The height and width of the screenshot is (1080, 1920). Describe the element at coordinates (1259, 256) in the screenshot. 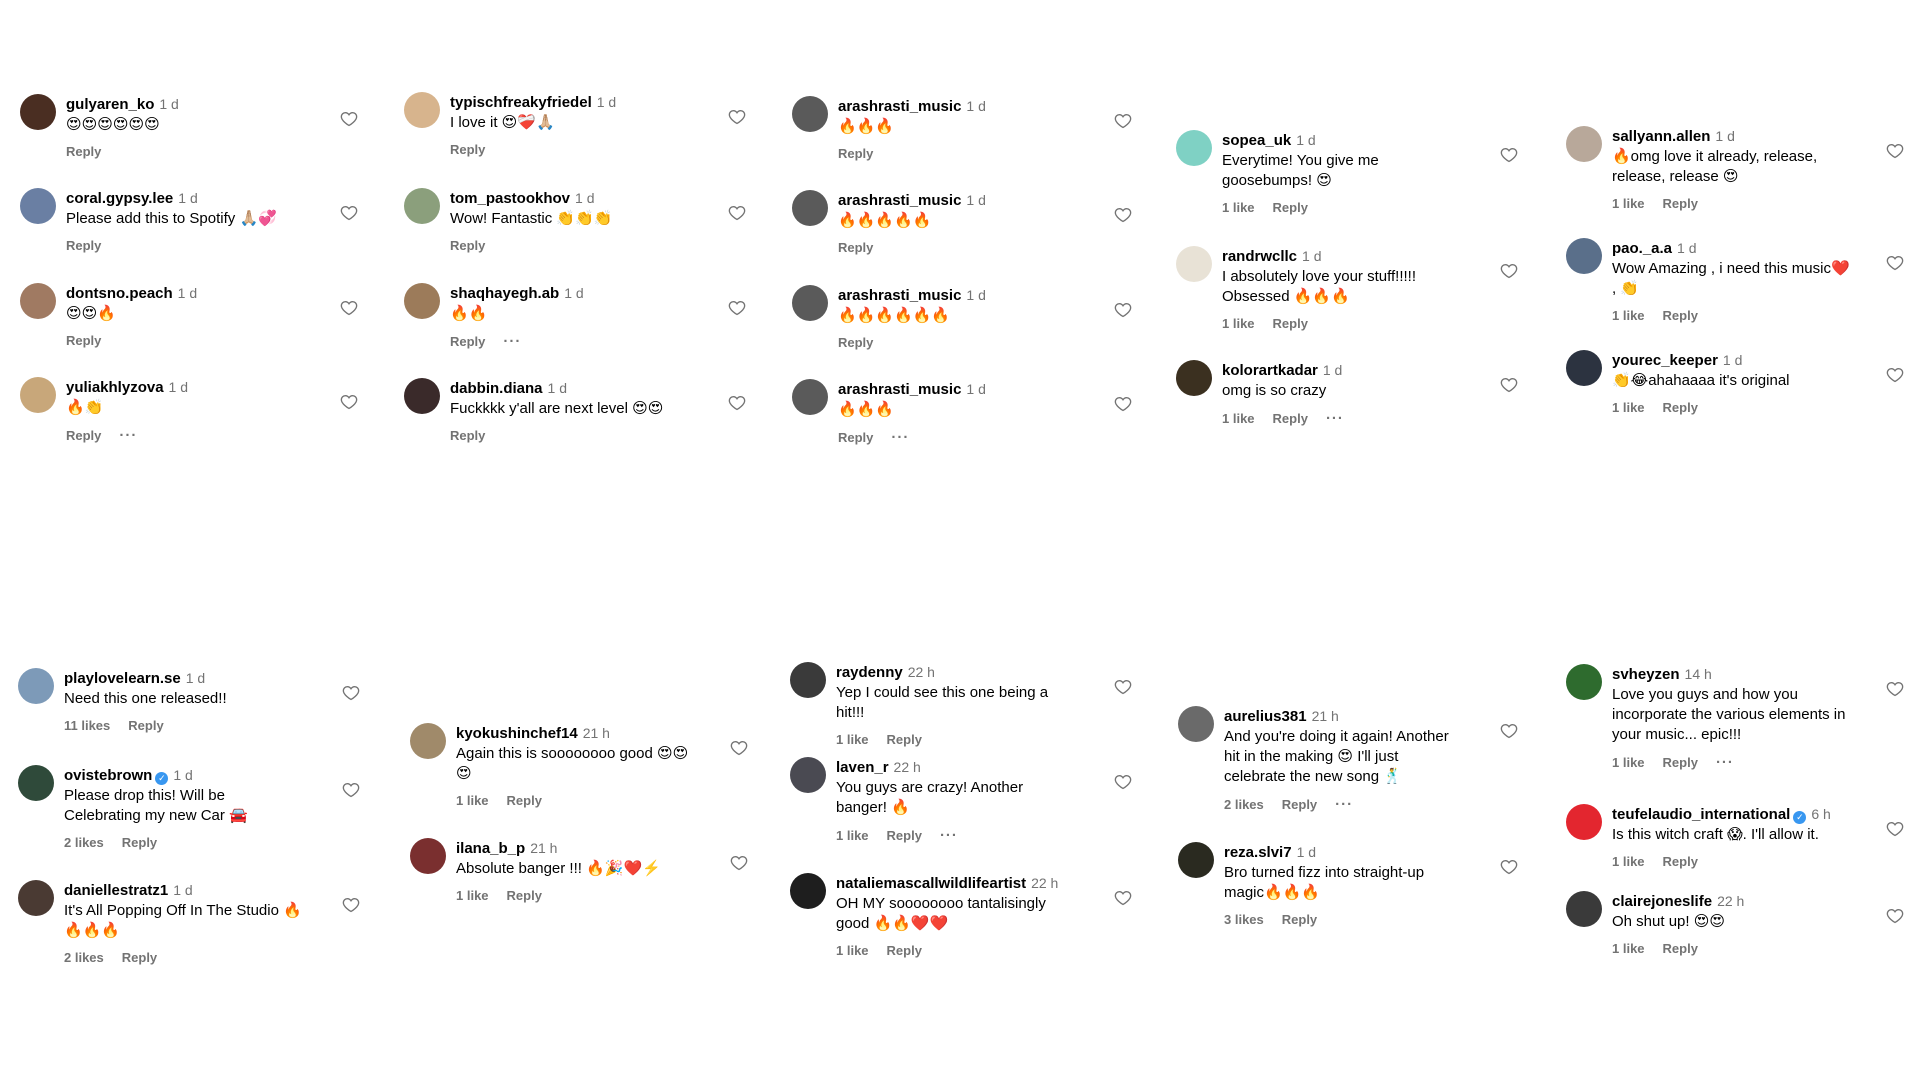

I see `username-link: randrwcllc` at that location.